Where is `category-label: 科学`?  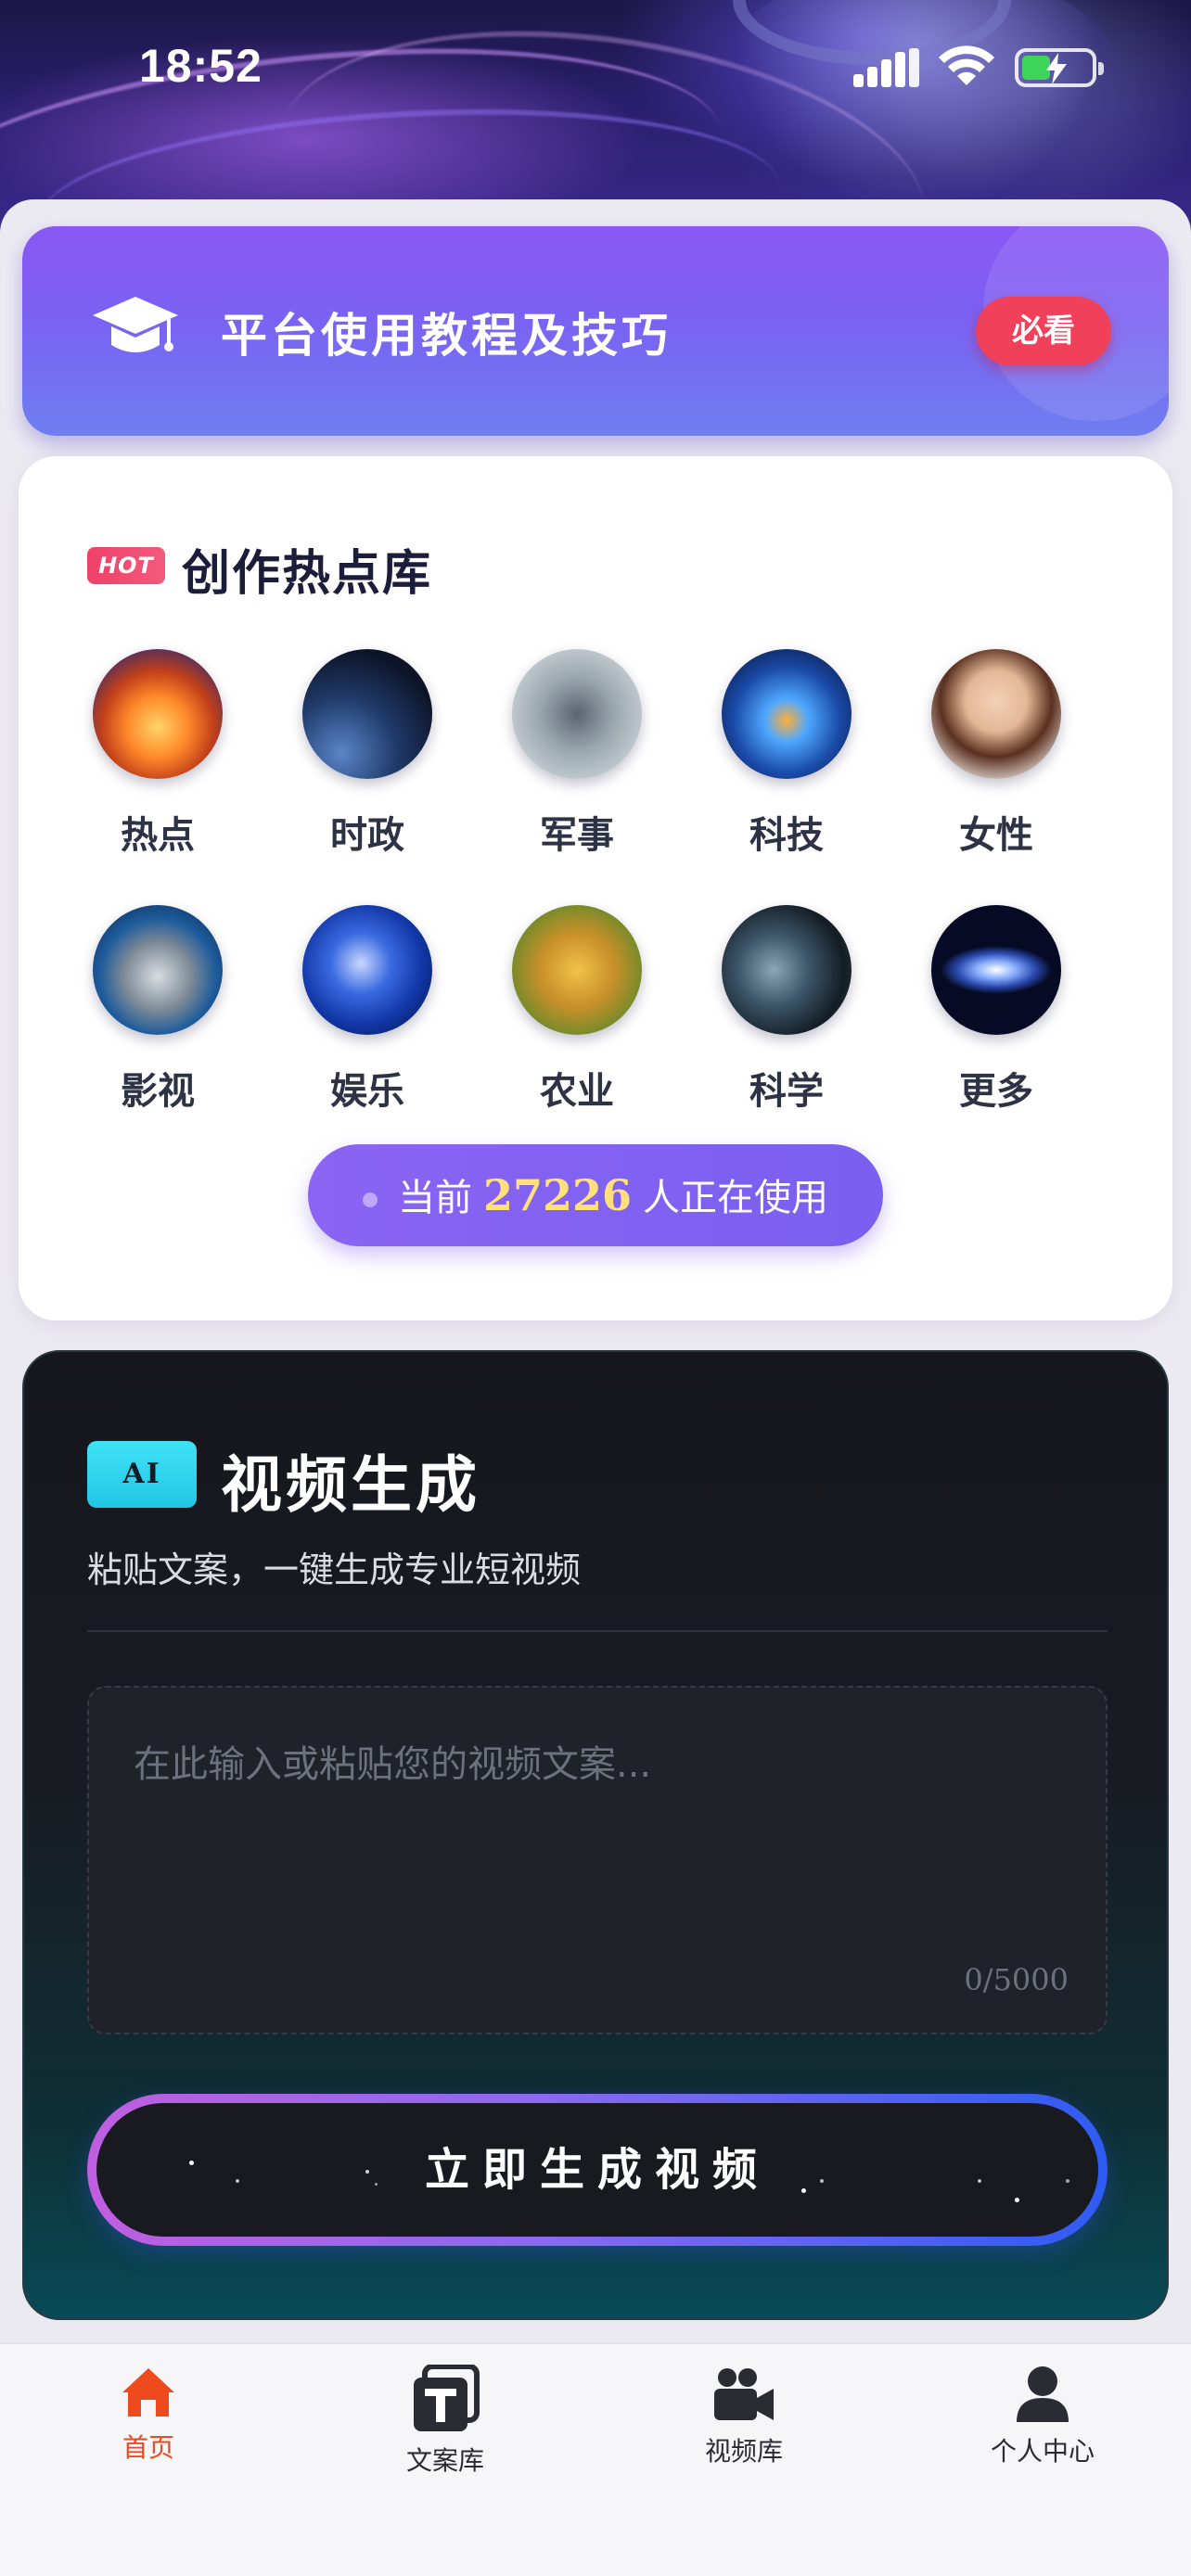
category-label: 科学 is located at coordinates (786, 1091).